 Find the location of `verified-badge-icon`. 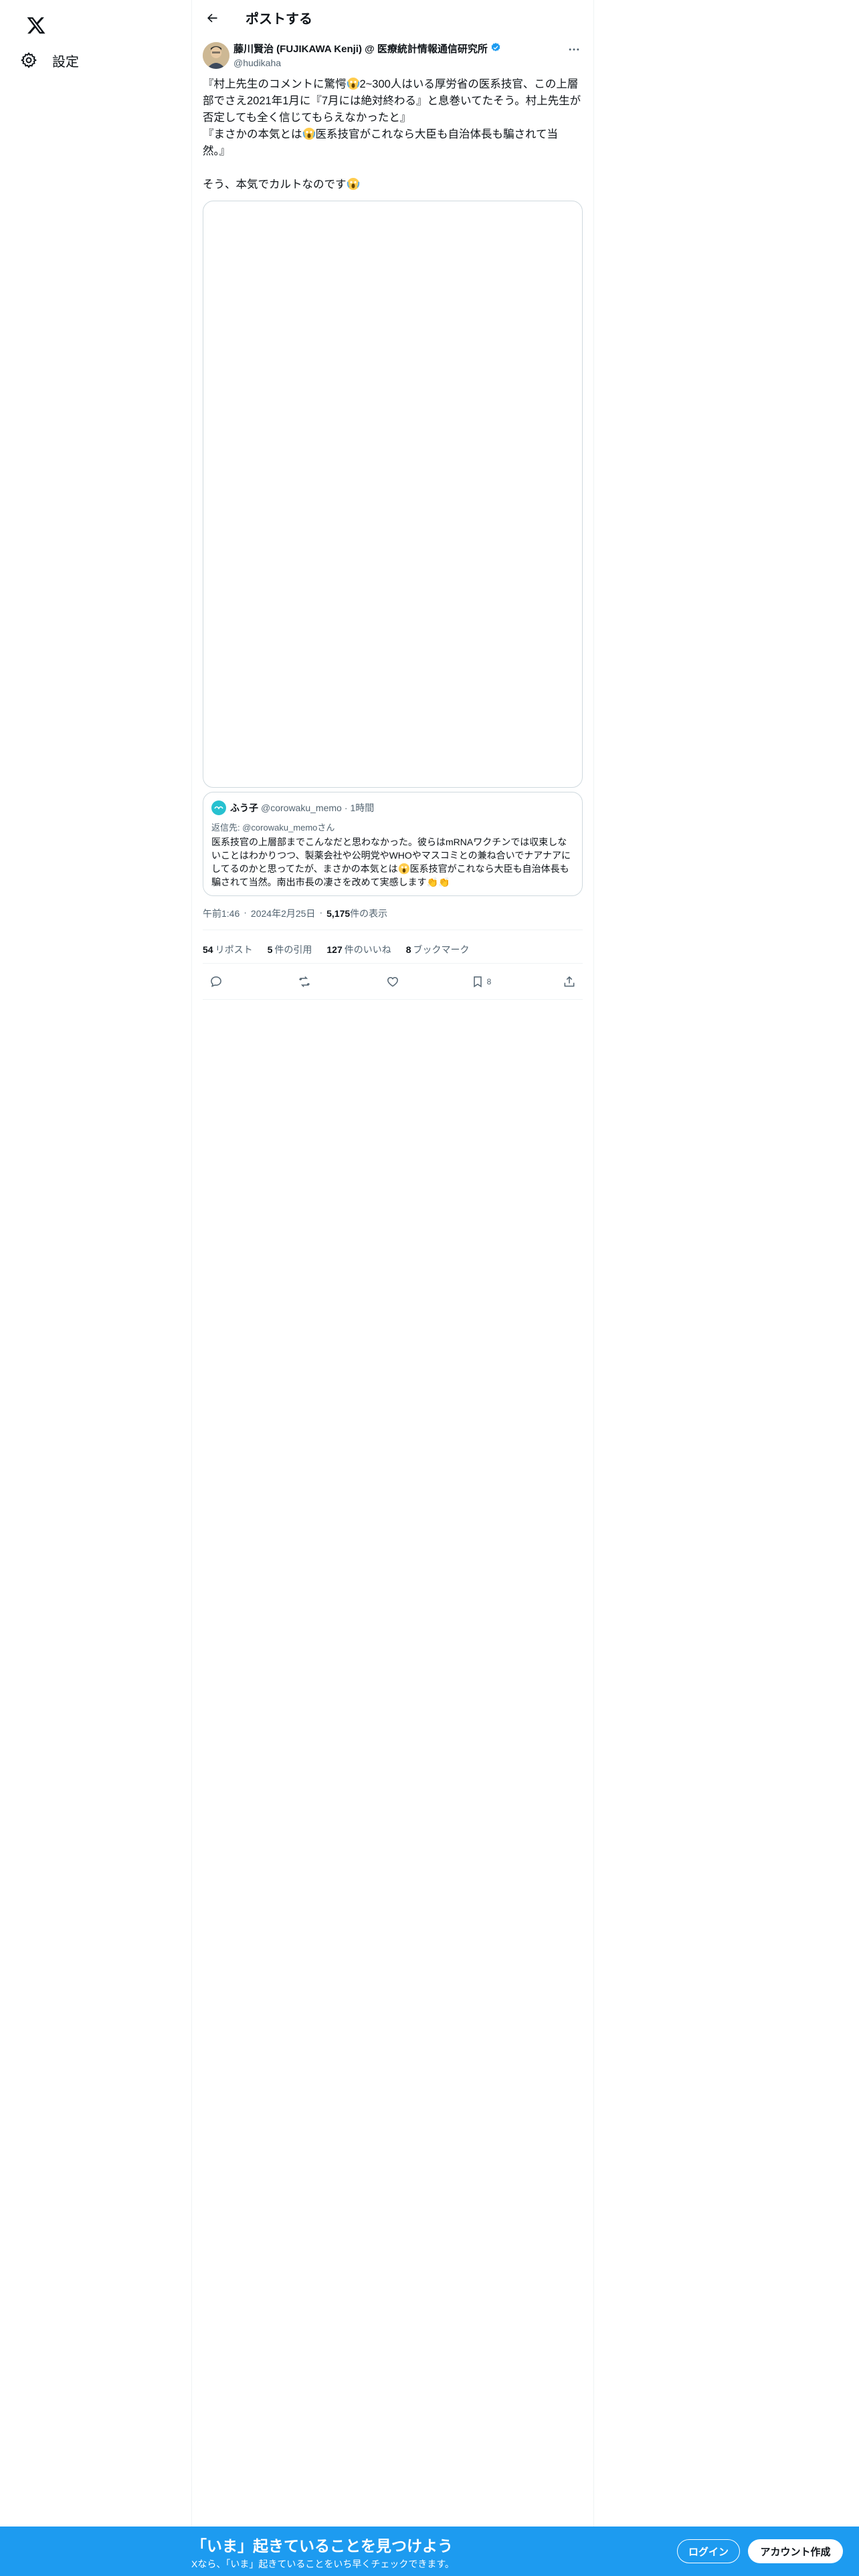

verified-badge-icon is located at coordinates (495, 49).